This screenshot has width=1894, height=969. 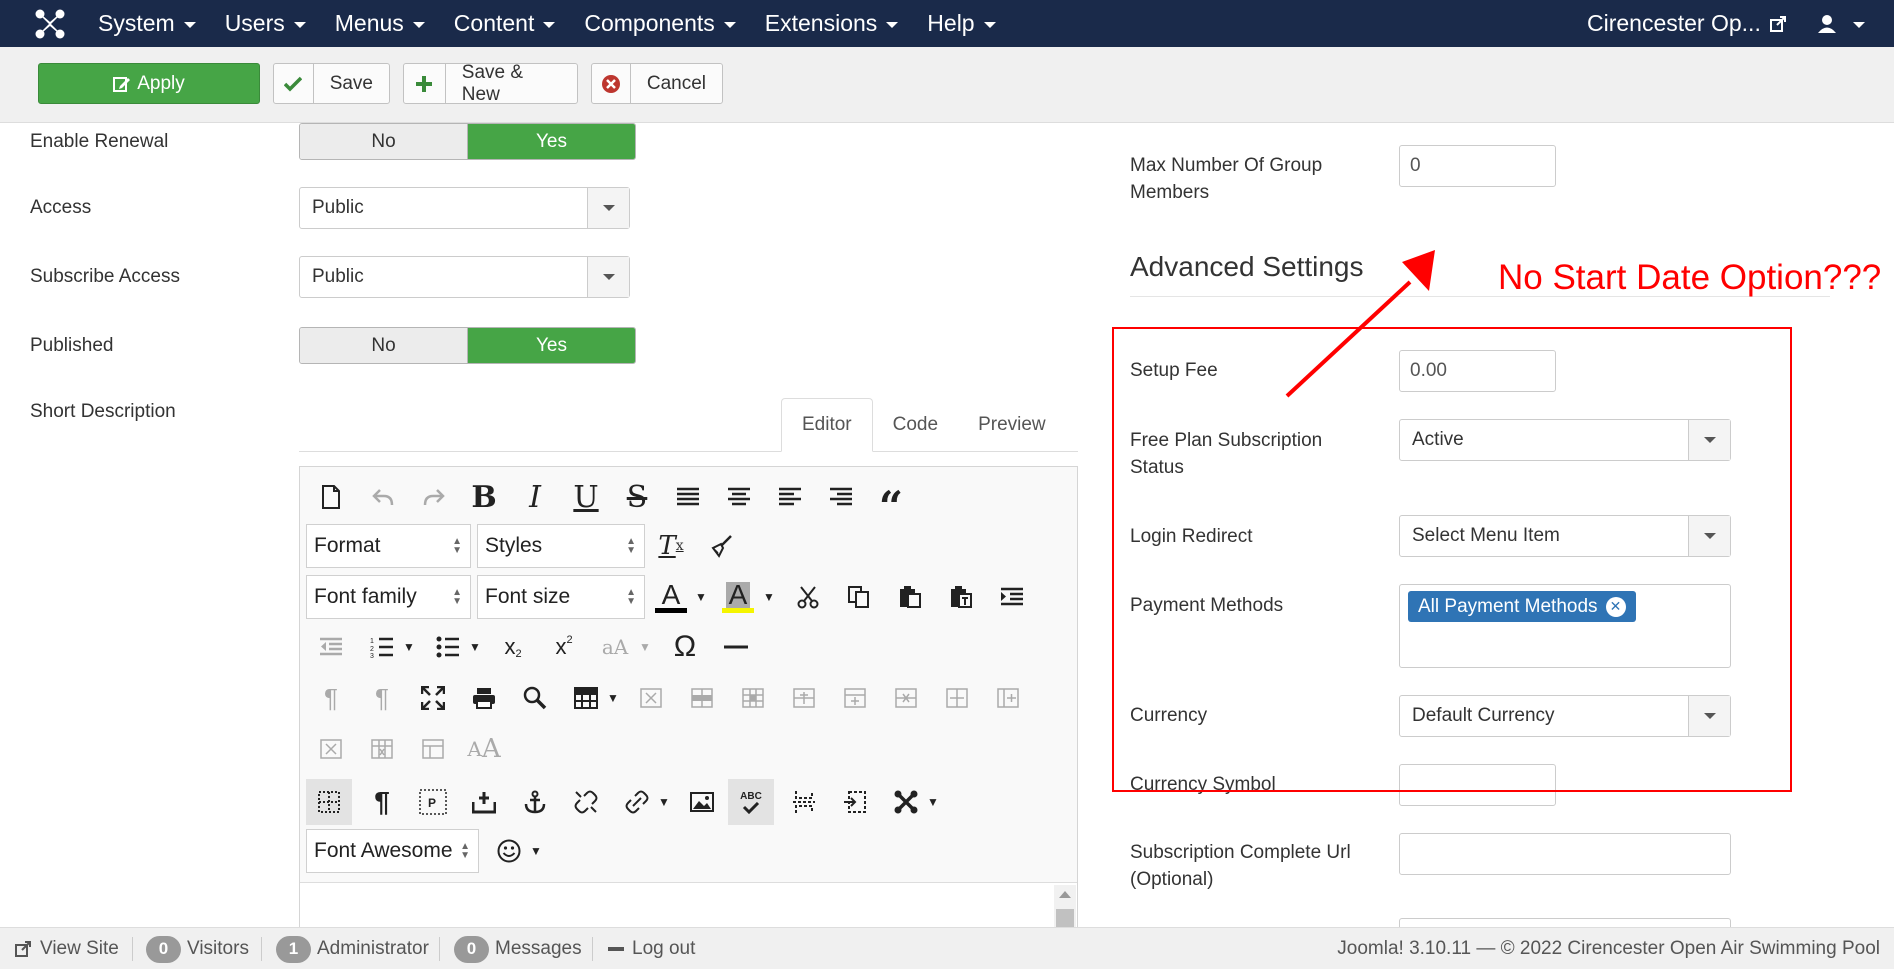 I want to click on background-color-dropdown-icon: ▼, so click(x=769, y=597).